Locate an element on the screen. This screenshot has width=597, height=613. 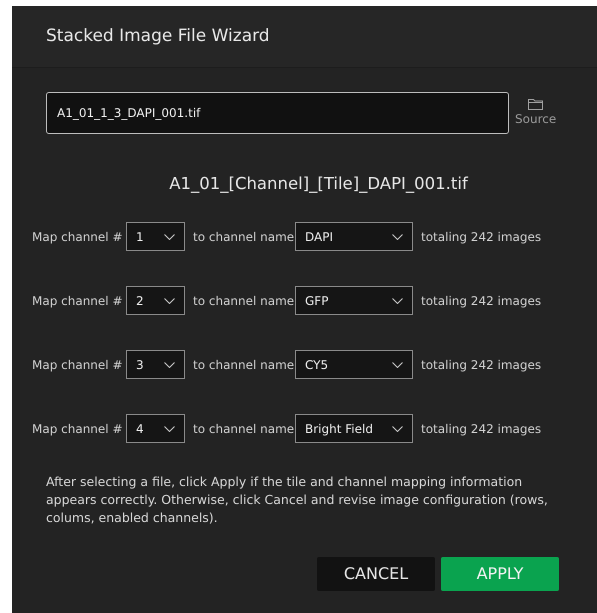
folder-icon is located at coordinates (536, 104).